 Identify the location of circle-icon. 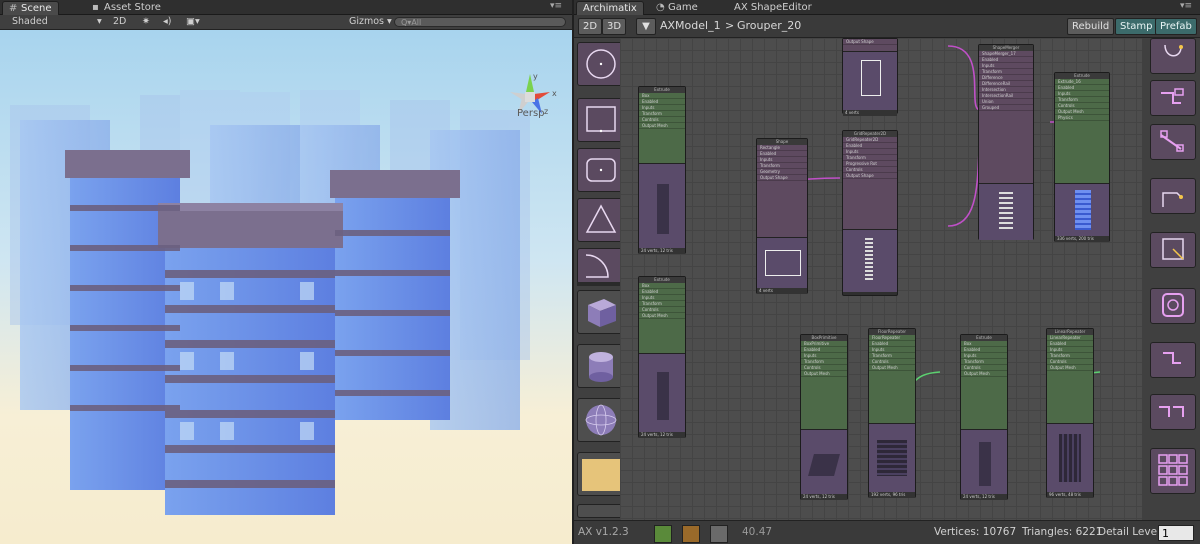
(601, 64).